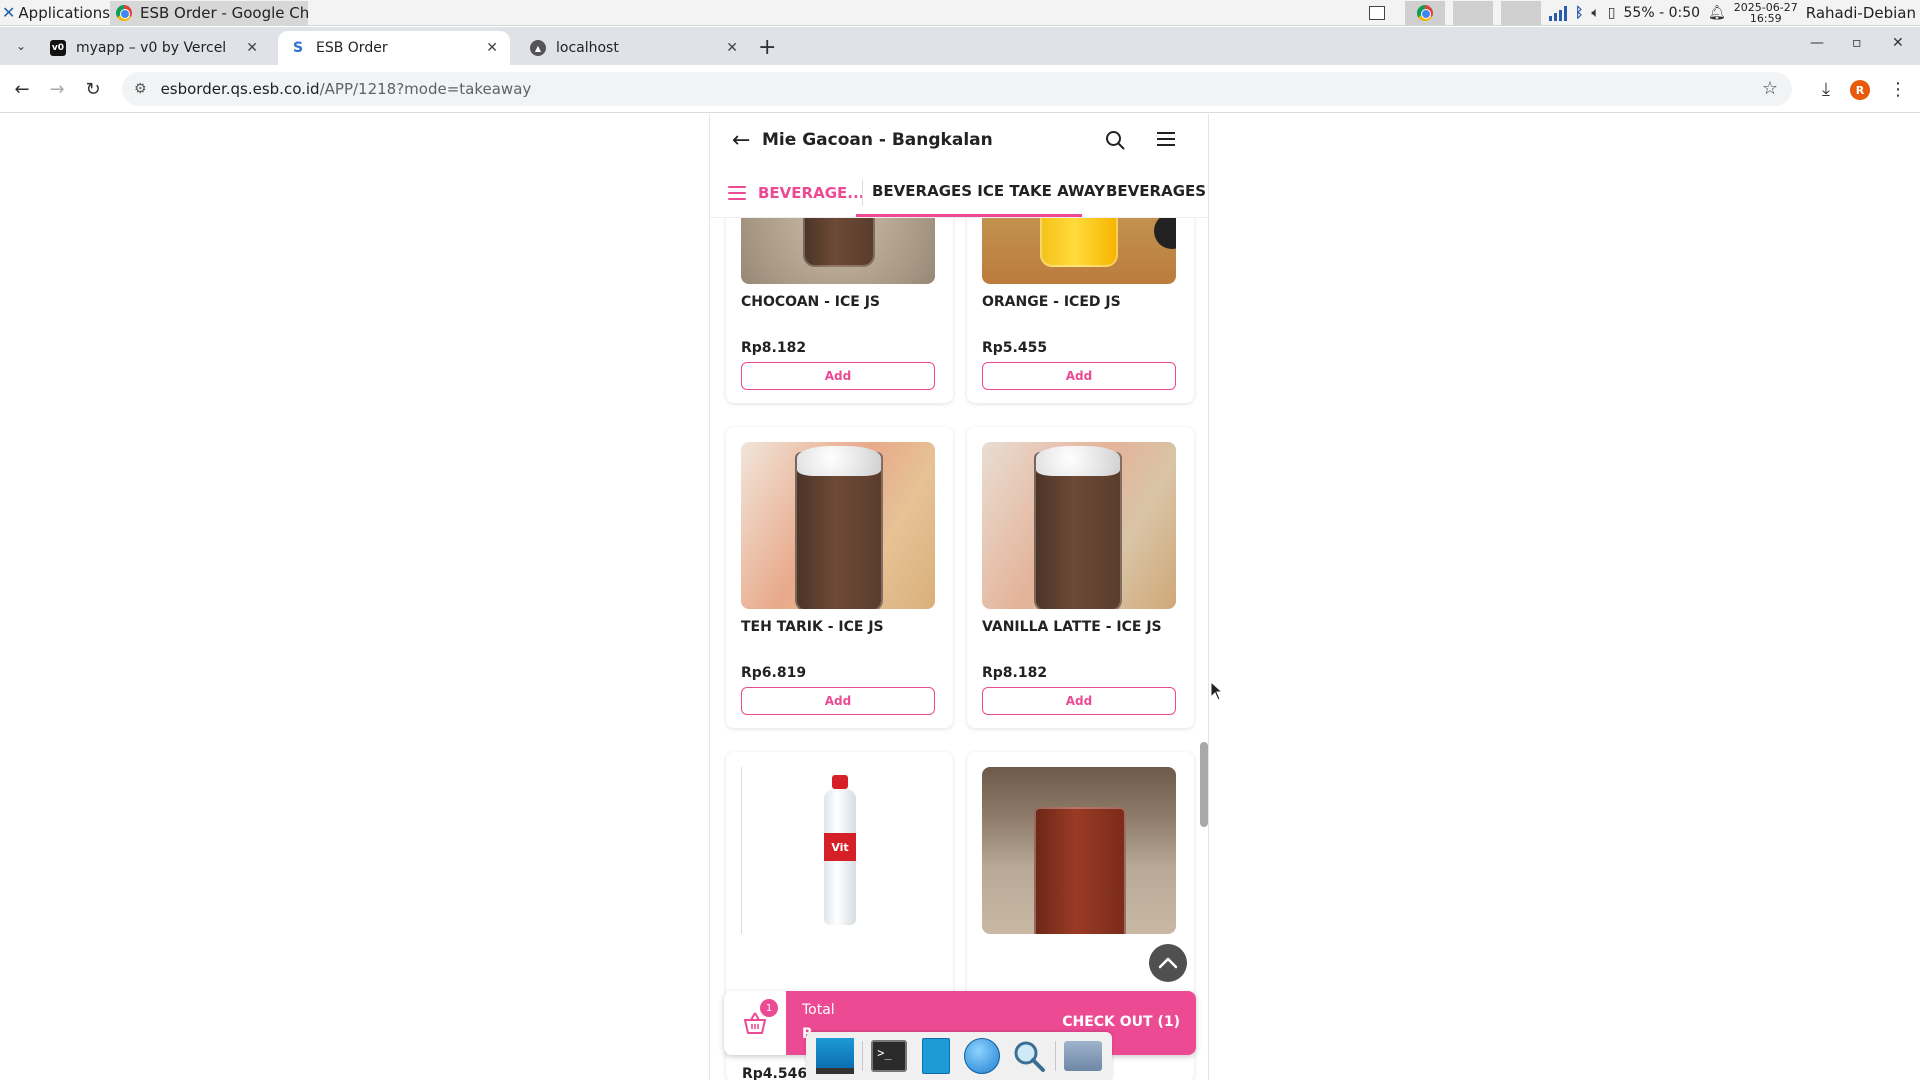  What do you see at coordinates (988, 191) in the screenshot?
I see `tab-beverages-ice-take-away: BEVERAGES ICE TAKE AWAY` at bounding box center [988, 191].